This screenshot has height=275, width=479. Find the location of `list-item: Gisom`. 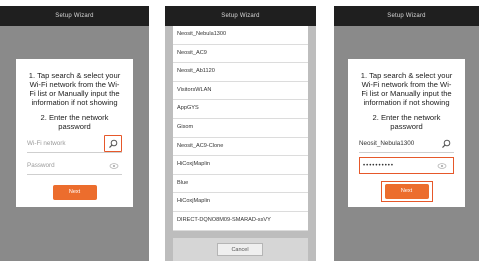

list-item: Gisom is located at coordinates (240, 128).